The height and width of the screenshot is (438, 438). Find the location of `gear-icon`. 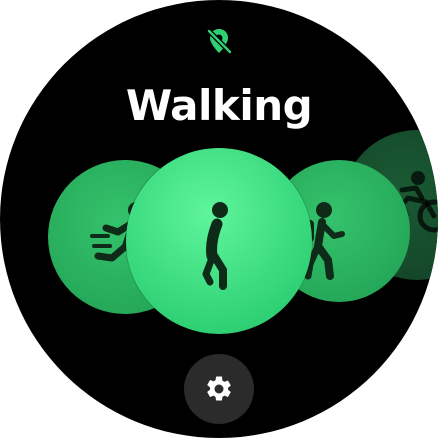

gear-icon is located at coordinates (219, 388).